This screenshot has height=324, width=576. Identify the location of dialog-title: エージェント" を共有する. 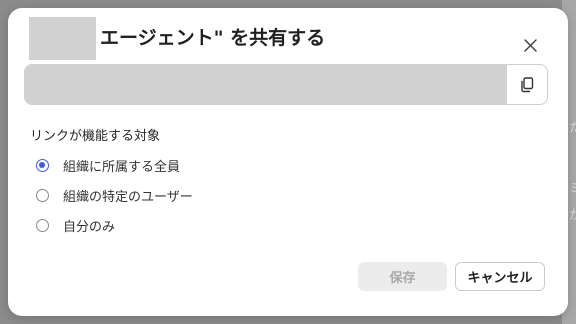
(213, 38).